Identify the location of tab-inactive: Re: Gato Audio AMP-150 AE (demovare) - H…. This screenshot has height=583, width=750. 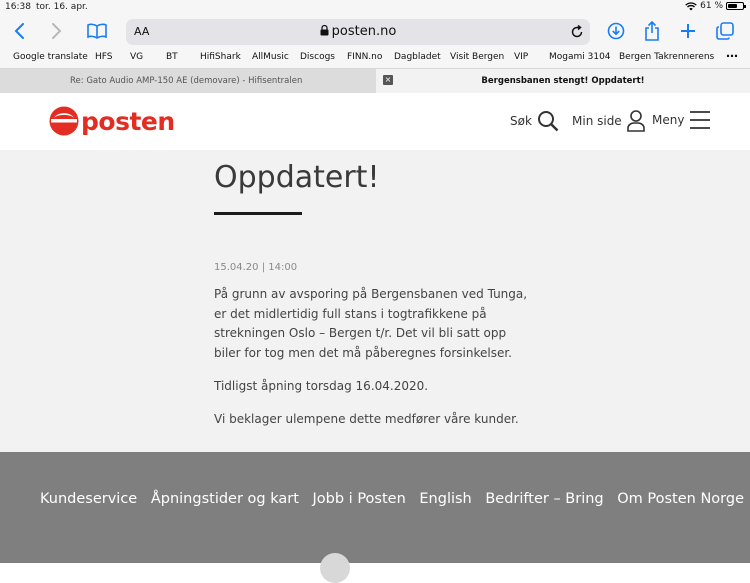
(188, 81).